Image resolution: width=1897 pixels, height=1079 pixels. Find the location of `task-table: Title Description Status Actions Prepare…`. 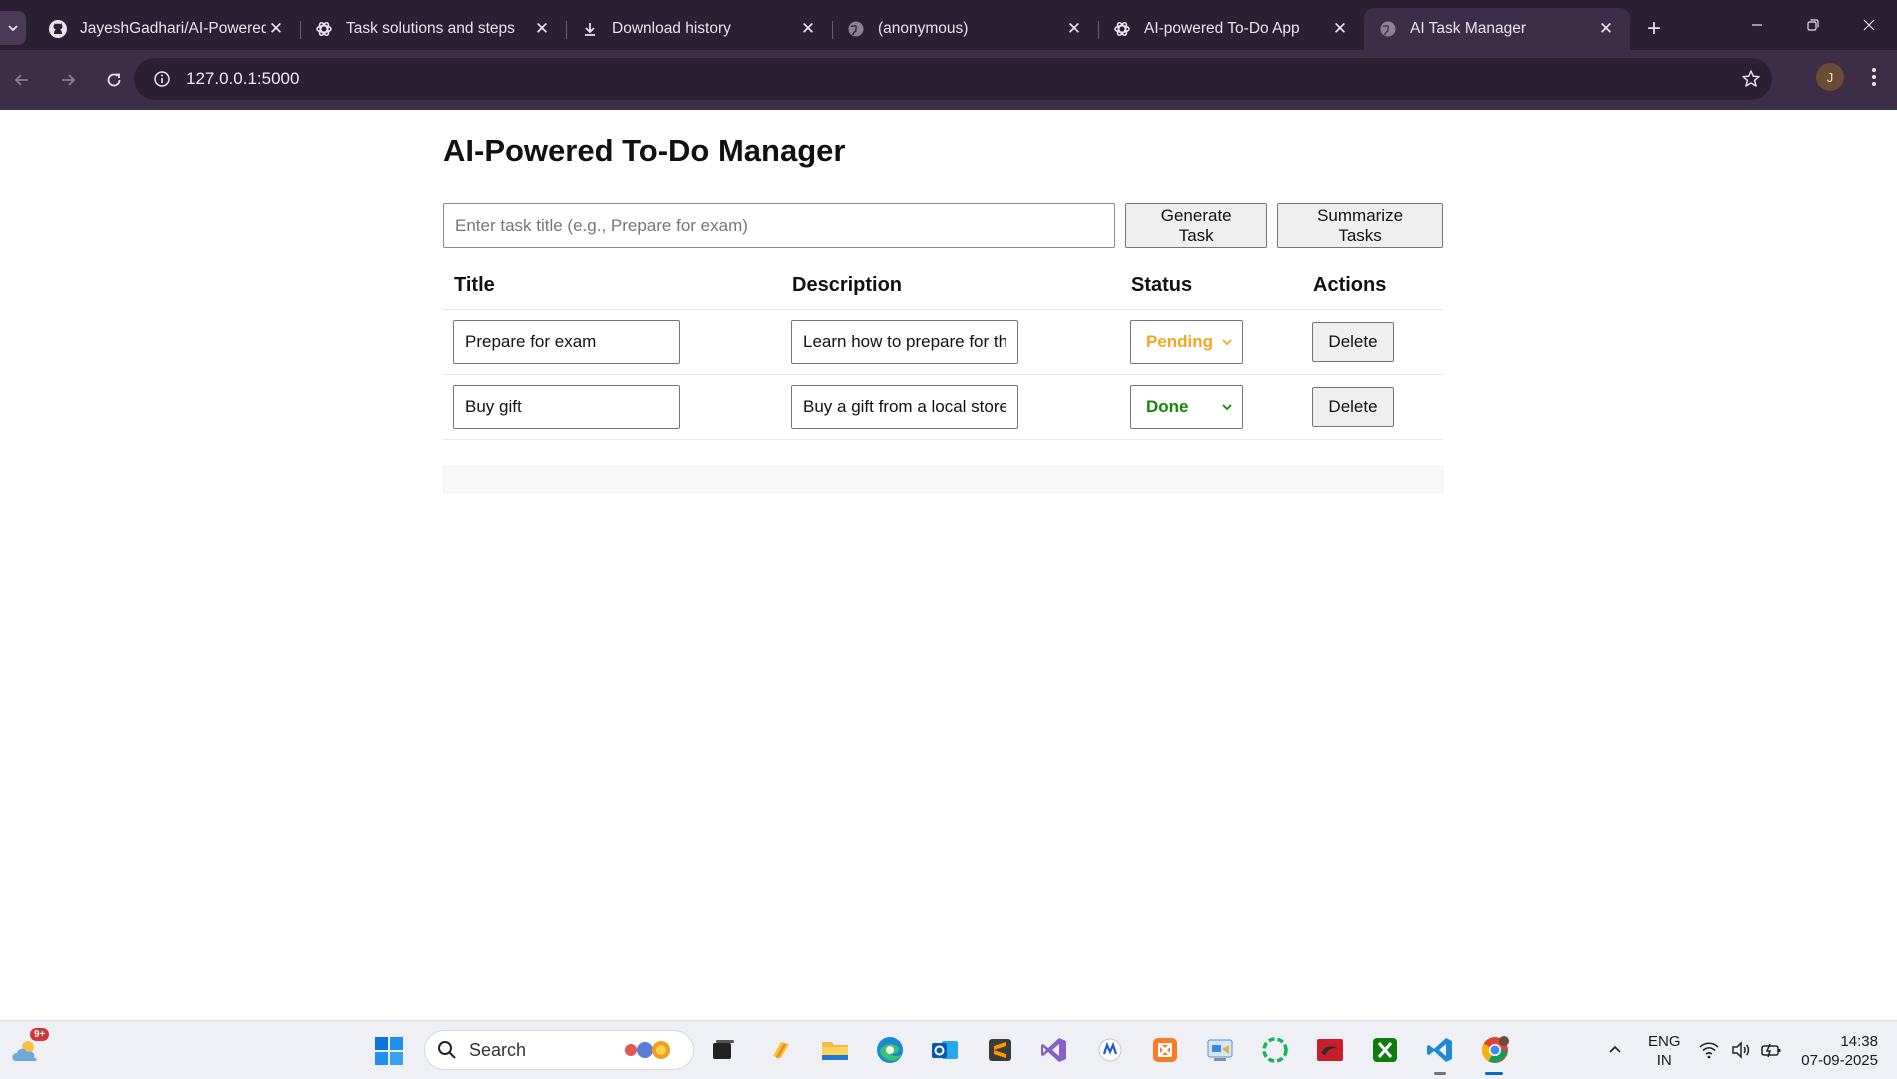

task-table: Title Description Status Actions Prepare… is located at coordinates (943, 351).